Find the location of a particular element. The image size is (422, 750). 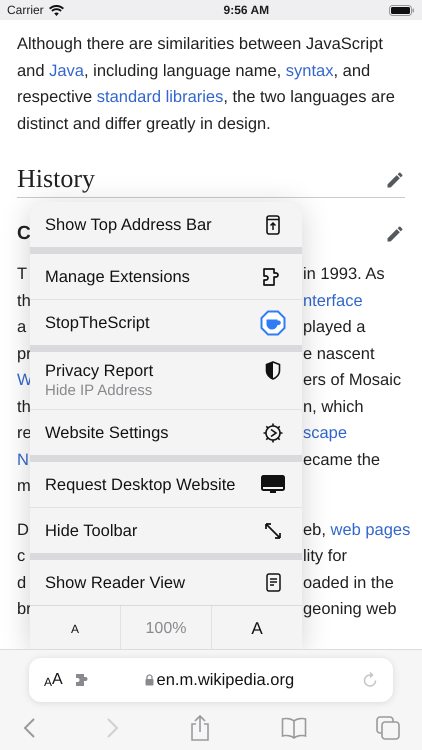

article-link: scape is located at coordinates (325, 433).